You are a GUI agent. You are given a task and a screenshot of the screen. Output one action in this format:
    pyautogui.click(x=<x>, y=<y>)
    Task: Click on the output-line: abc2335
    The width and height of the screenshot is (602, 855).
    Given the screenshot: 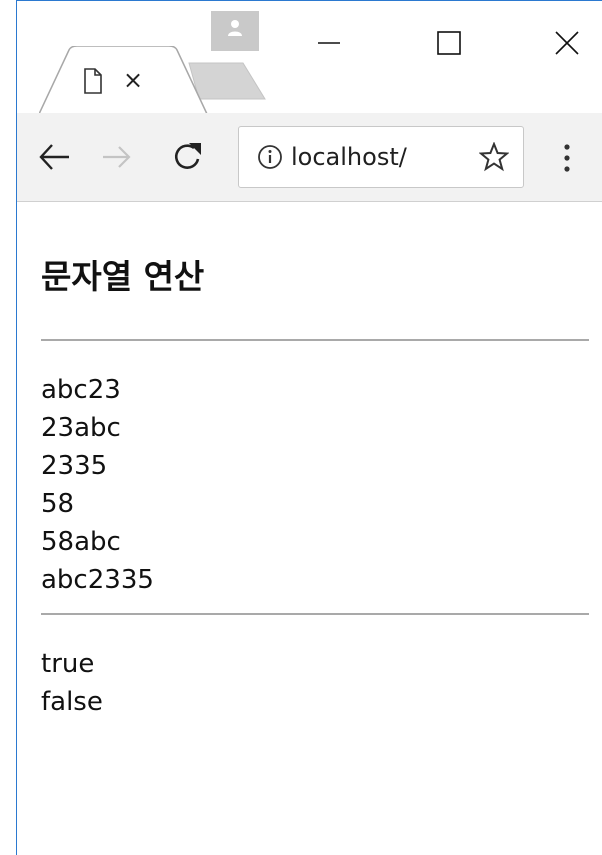 What is the action you would take?
    pyautogui.click(x=97, y=580)
    